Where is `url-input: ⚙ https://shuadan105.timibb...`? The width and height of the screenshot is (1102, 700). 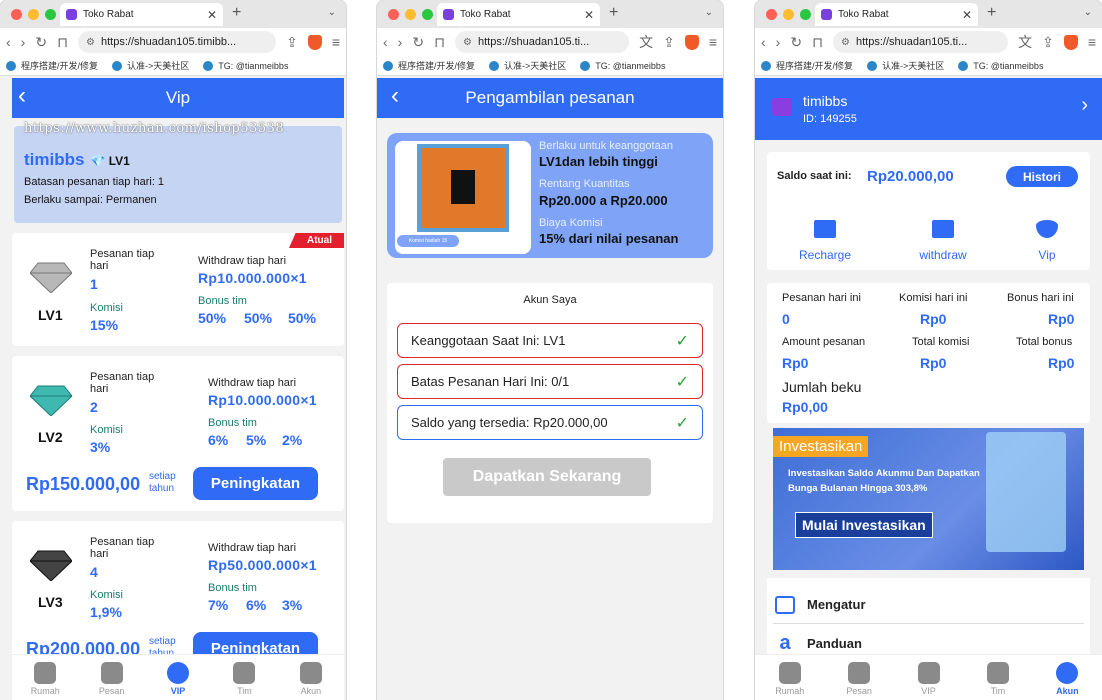 url-input: ⚙ https://shuadan105.timibb... is located at coordinates (177, 42).